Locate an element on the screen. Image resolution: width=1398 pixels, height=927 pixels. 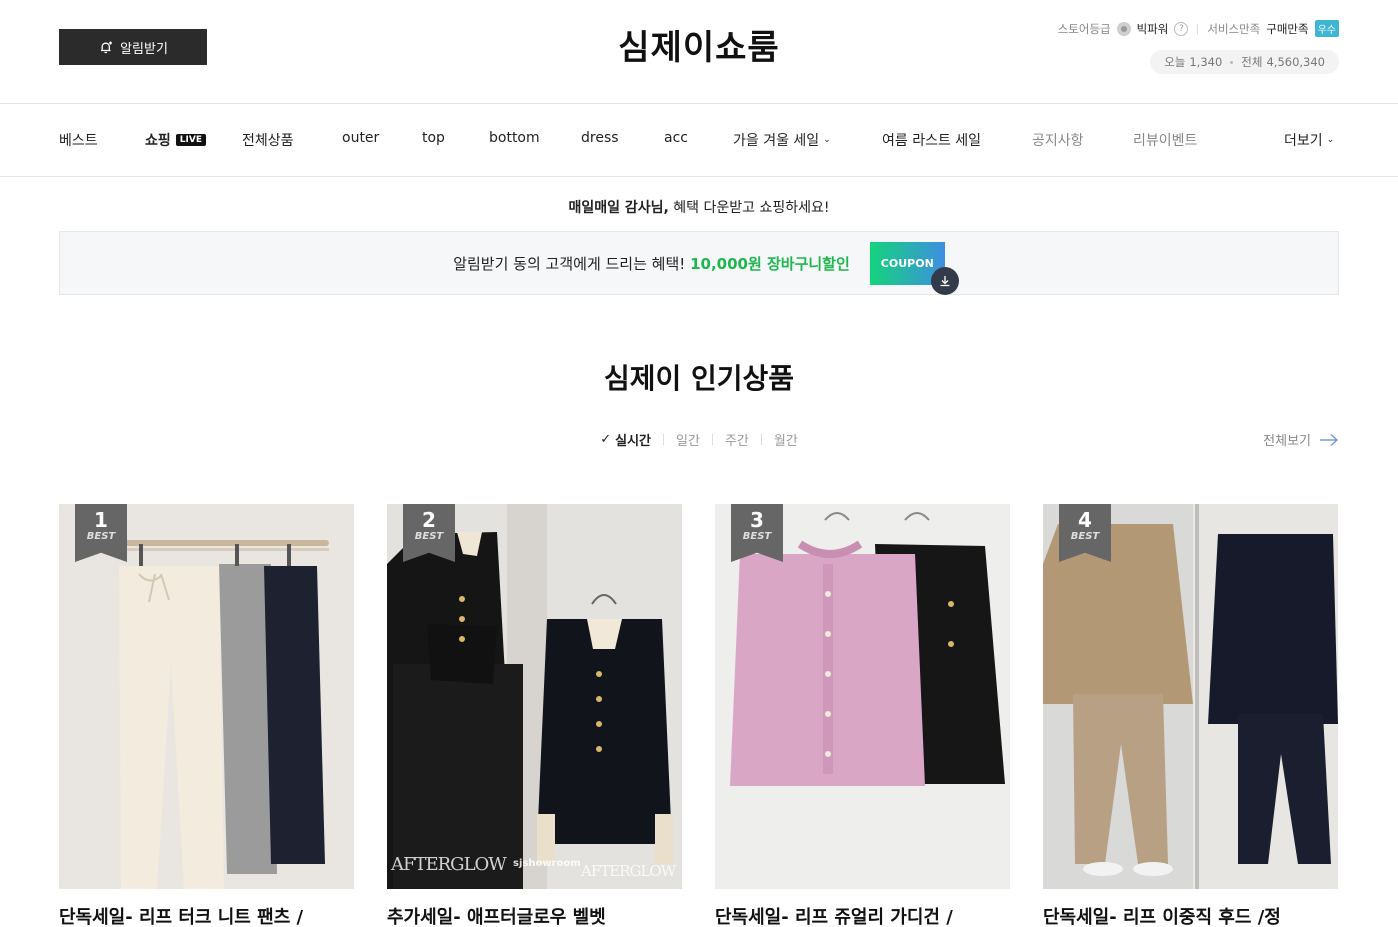
tab-label: 일간 is located at coordinates (688, 441).